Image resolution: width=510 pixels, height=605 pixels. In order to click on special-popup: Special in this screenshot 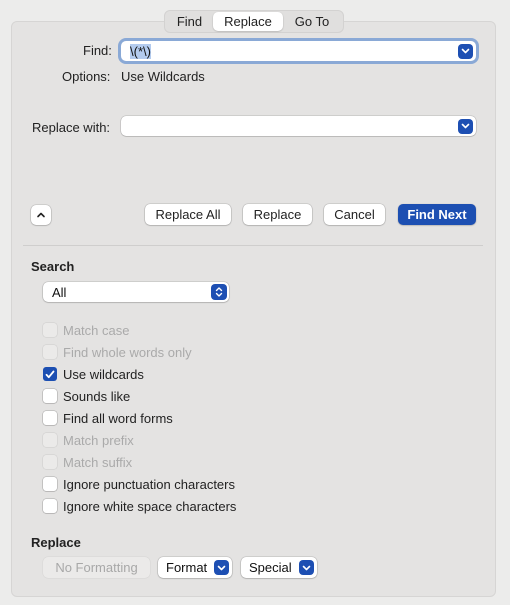, I will do `click(279, 567)`.